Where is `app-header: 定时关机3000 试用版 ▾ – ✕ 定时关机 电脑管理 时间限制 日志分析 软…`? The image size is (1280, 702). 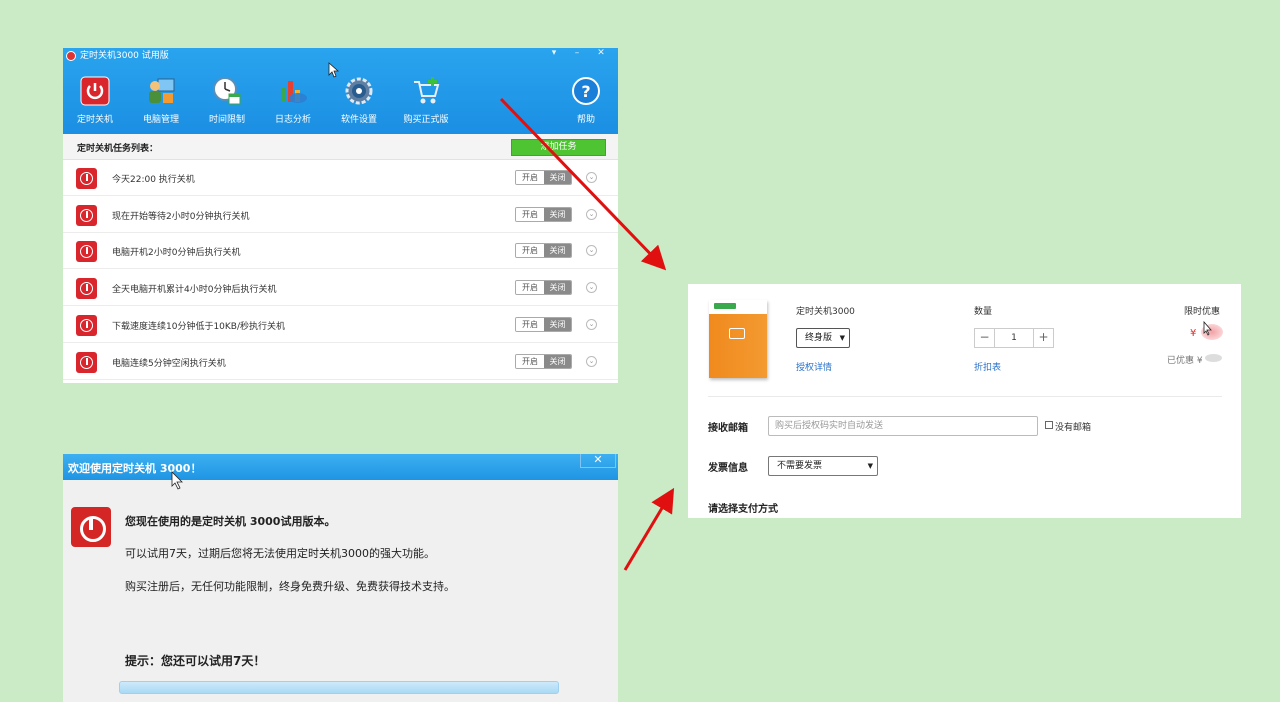 app-header: 定时关机3000 试用版 ▾ – ✕ 定时关机 电脑管理 时间限制 日志分析 软… is located at coordinates (340, 91).